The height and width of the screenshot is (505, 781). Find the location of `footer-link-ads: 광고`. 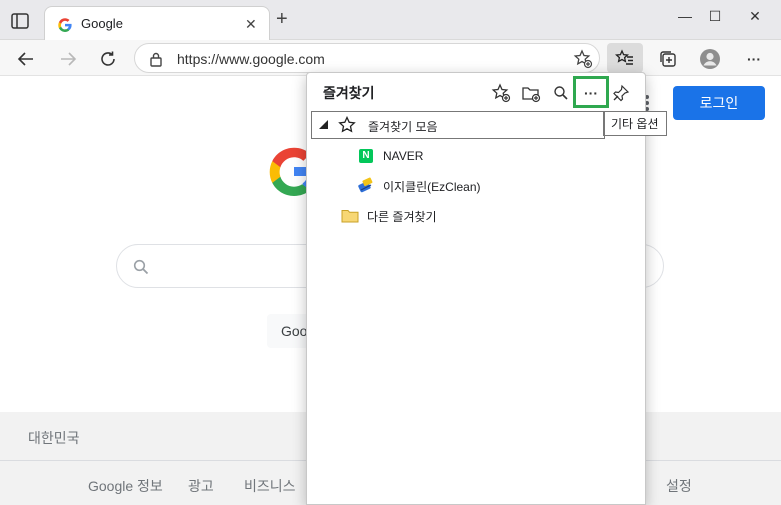

footer-link-ads: 광고 is located at coordinates (201, 486).